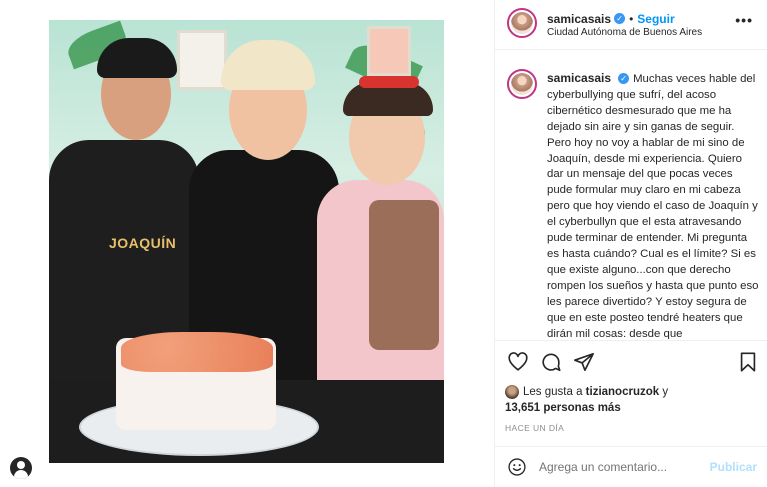  Describe the element at coordinates (733, 467) in the screenshot. I see `publish-comment-button: Publicar` at that location.